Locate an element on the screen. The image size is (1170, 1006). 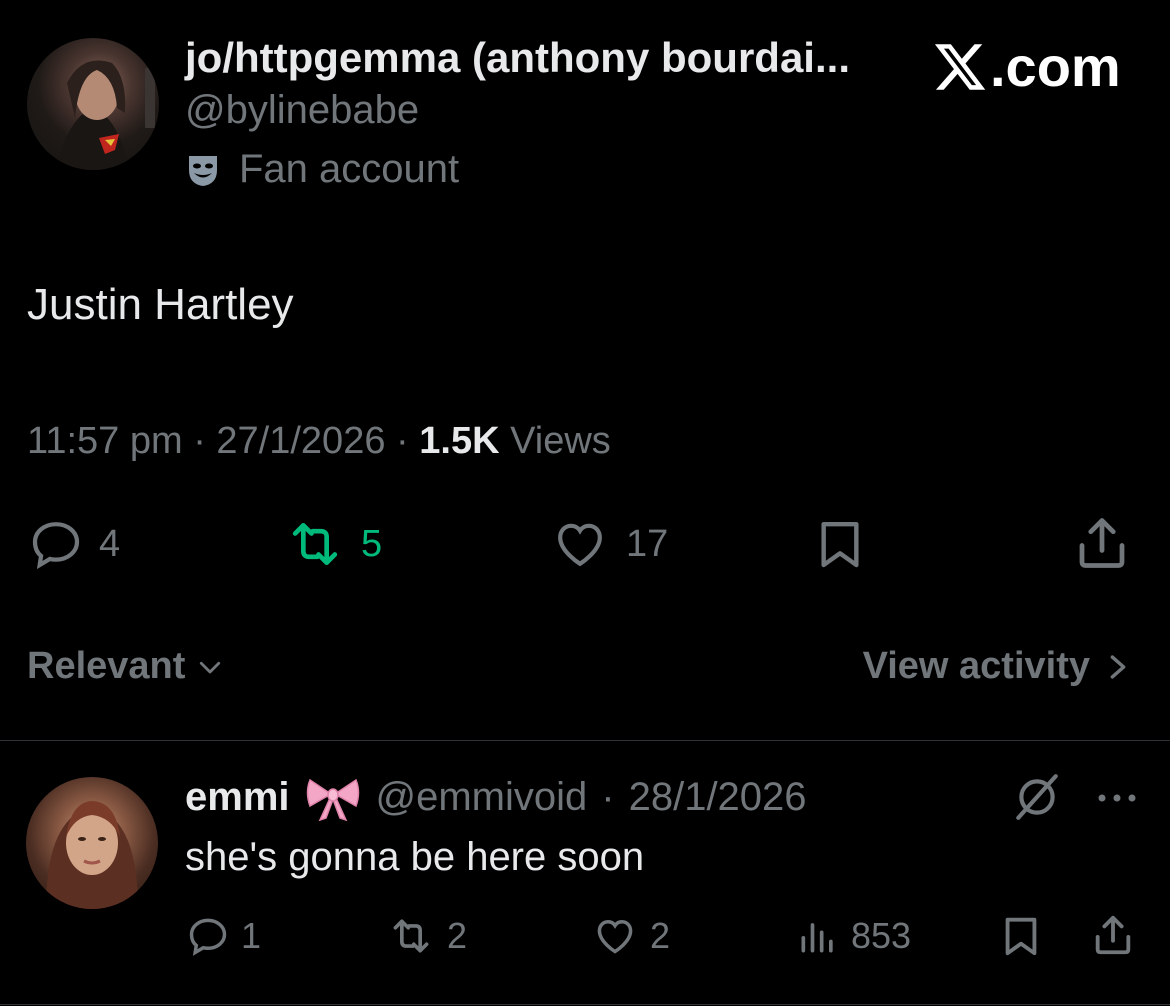
chevron-down-icon is located at coordinates (210, 667).